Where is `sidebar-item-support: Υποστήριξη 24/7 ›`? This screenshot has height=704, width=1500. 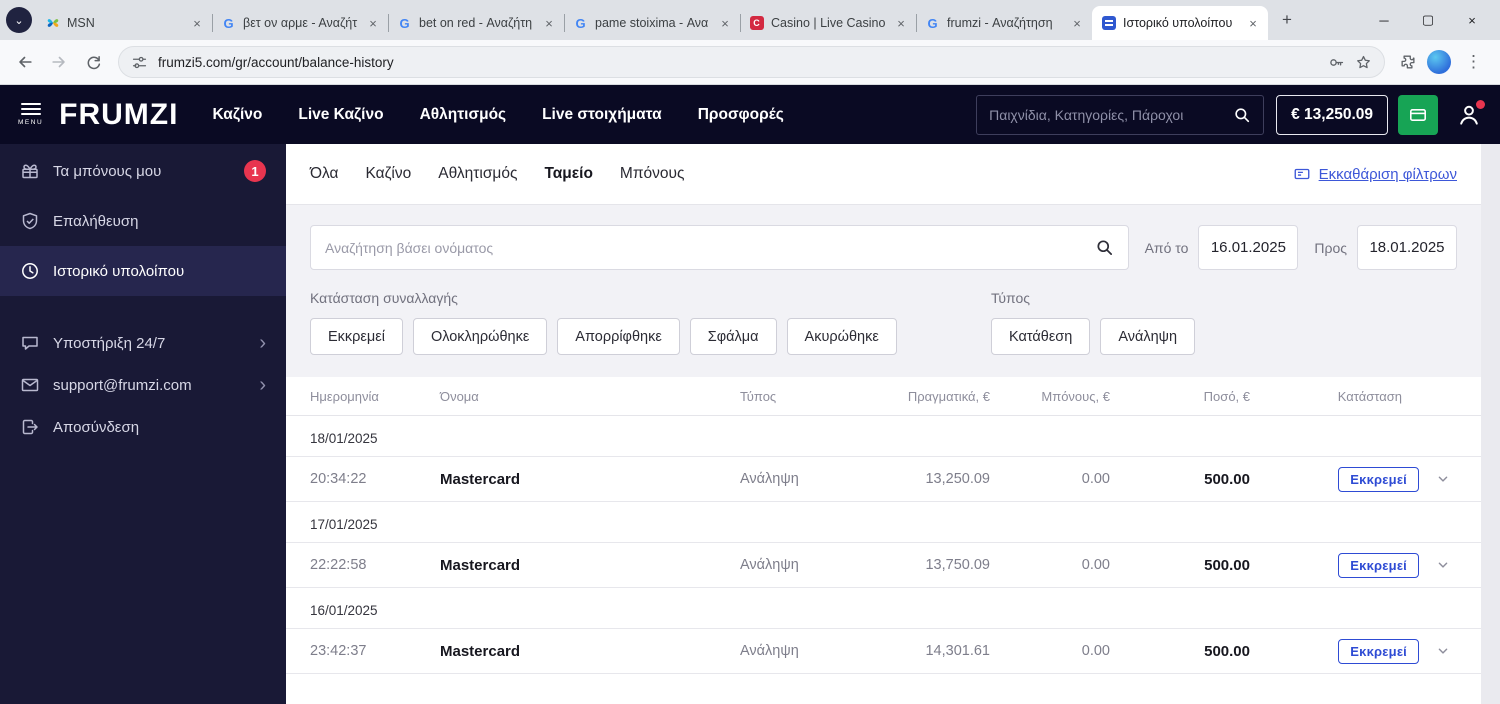
sidebar-item-support: Υποστήριξη 24/7 › is located at coordinates (143, 343).